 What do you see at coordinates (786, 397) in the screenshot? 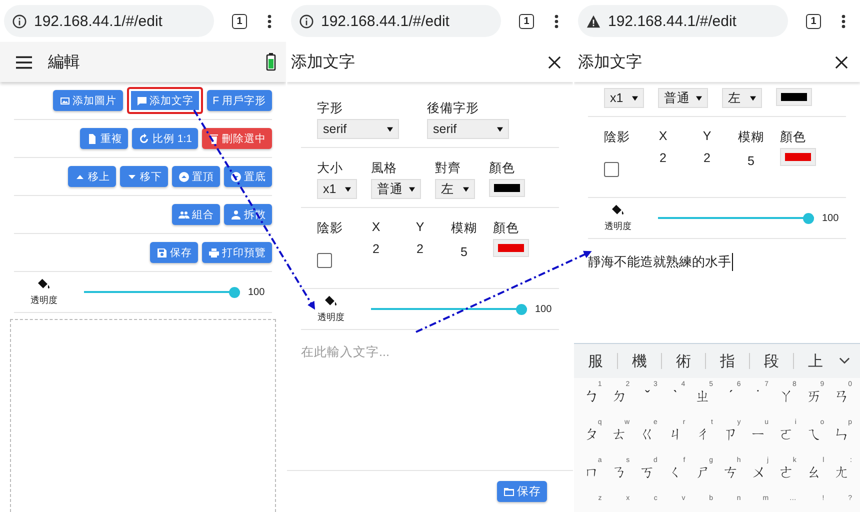
I see `keyboard-key: ㄚ` at bounding box center [786, 397].